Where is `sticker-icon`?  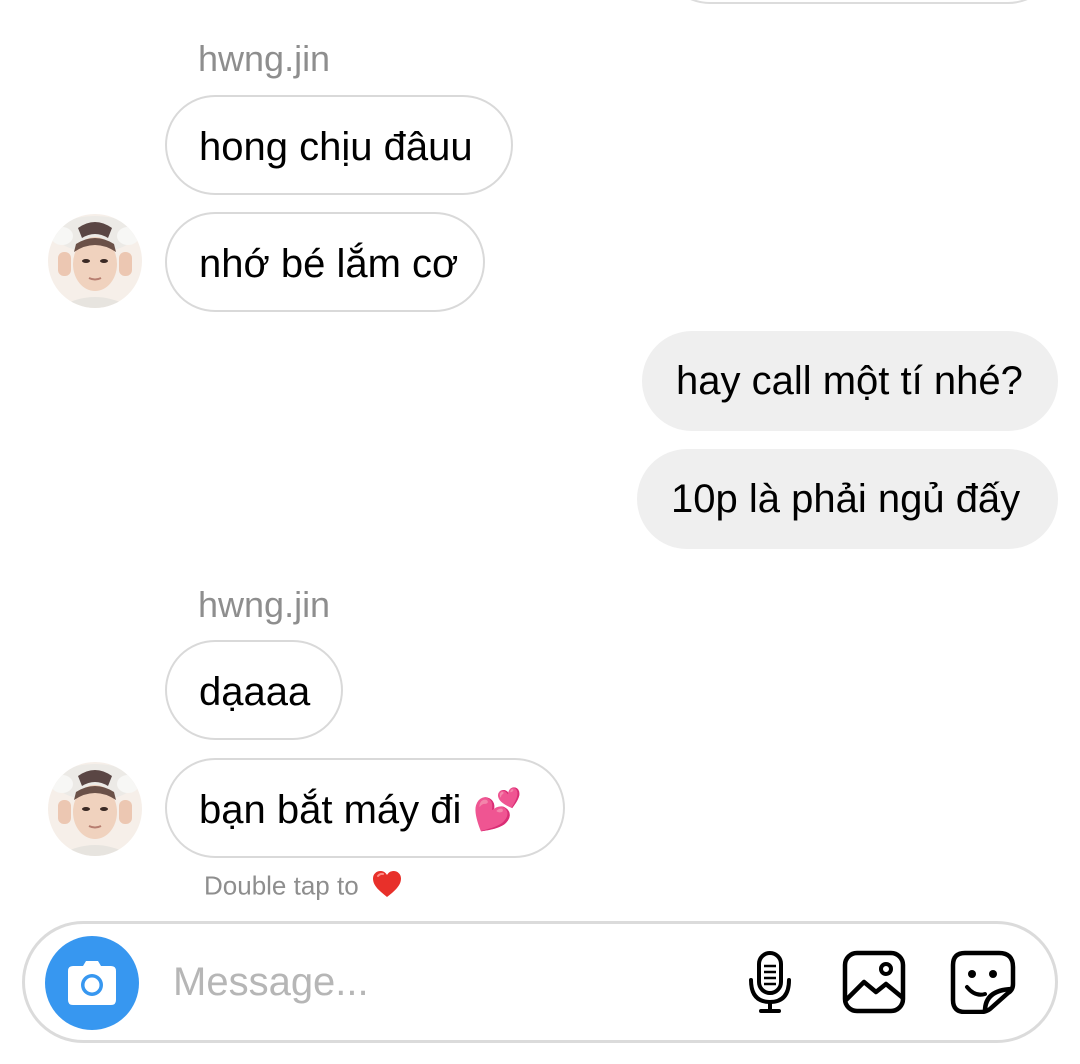
sticker-icon is located at coordinates (983, 982).